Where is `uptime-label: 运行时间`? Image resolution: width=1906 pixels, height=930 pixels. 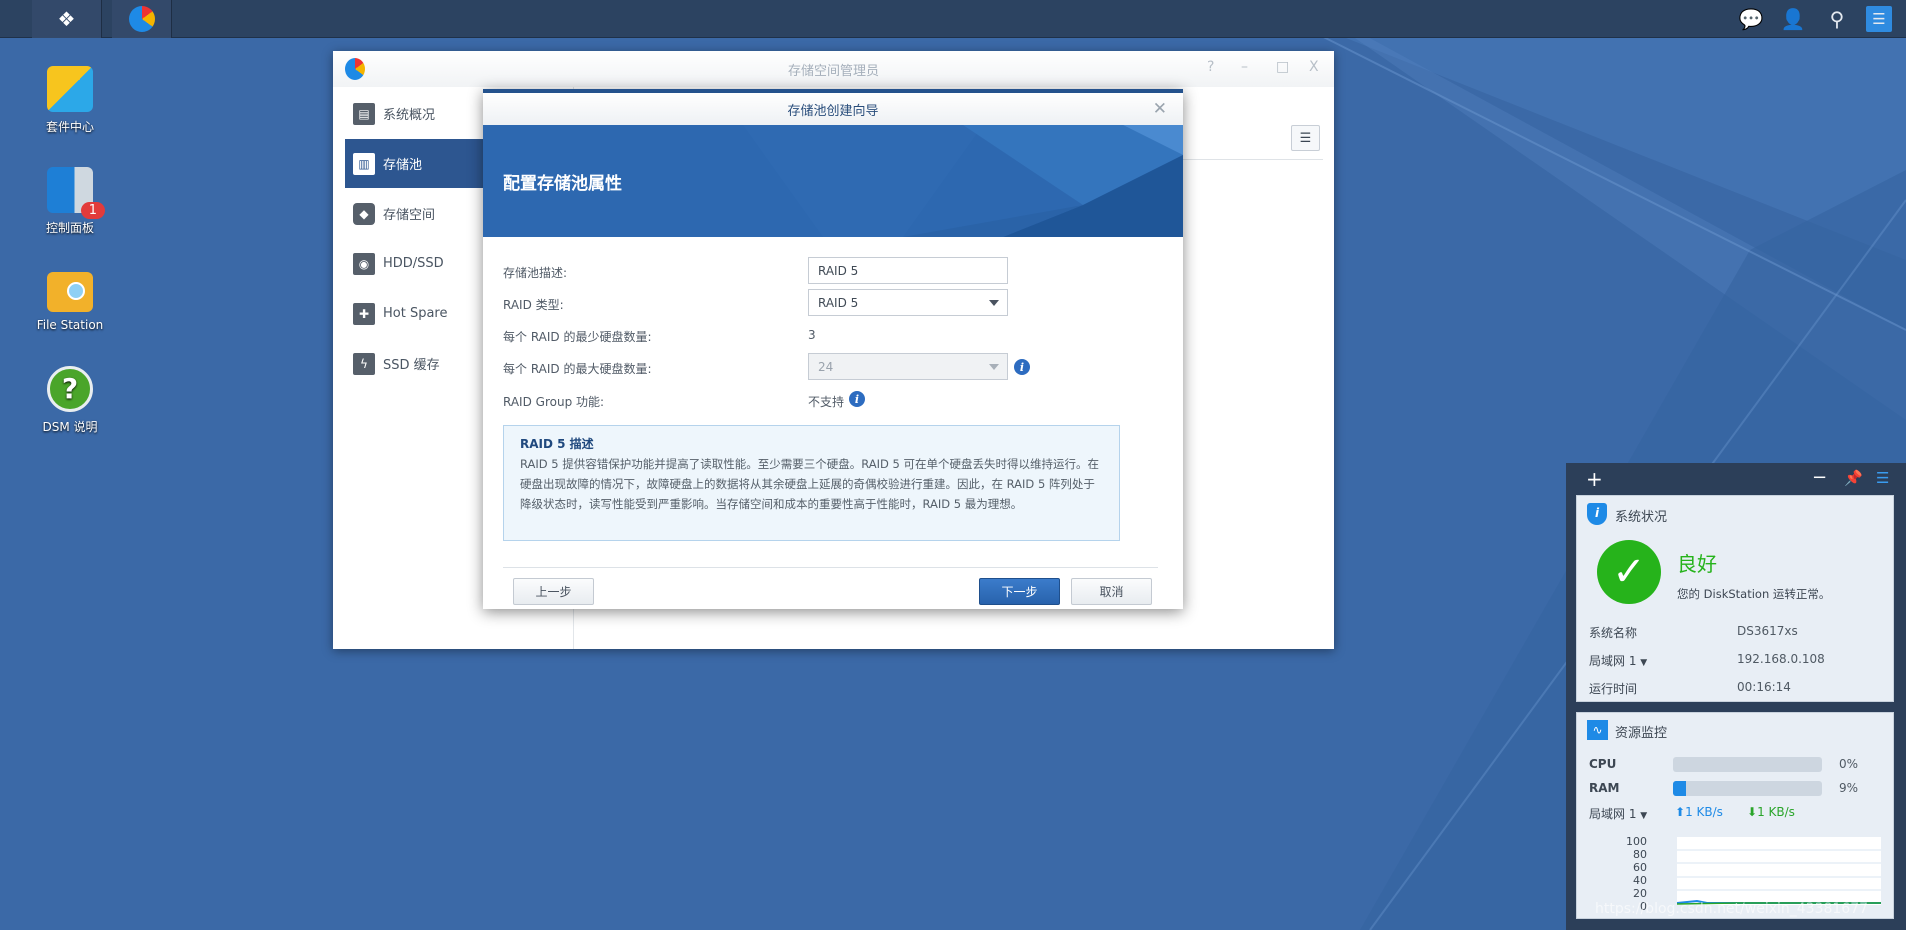 uptime-label: 运行时间 is located at coordinates (1613, 689).